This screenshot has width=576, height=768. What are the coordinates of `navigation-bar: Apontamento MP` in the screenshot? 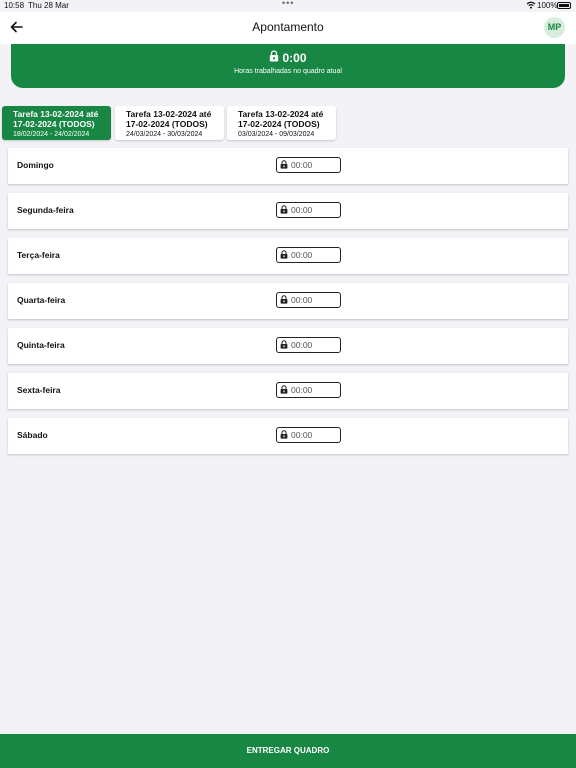 It's located at (288, 28).